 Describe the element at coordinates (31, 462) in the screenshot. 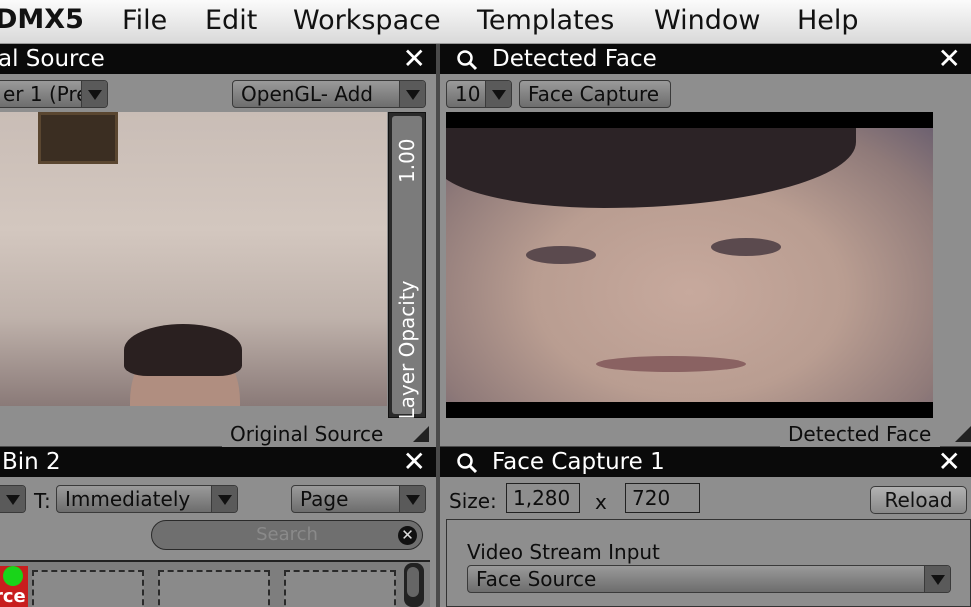

I see `panel-title: Bin 2` at that location.